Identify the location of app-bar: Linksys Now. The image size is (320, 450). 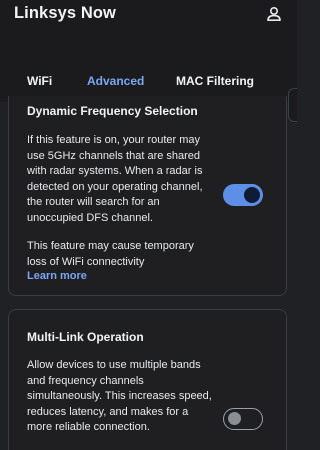
(148, 19).